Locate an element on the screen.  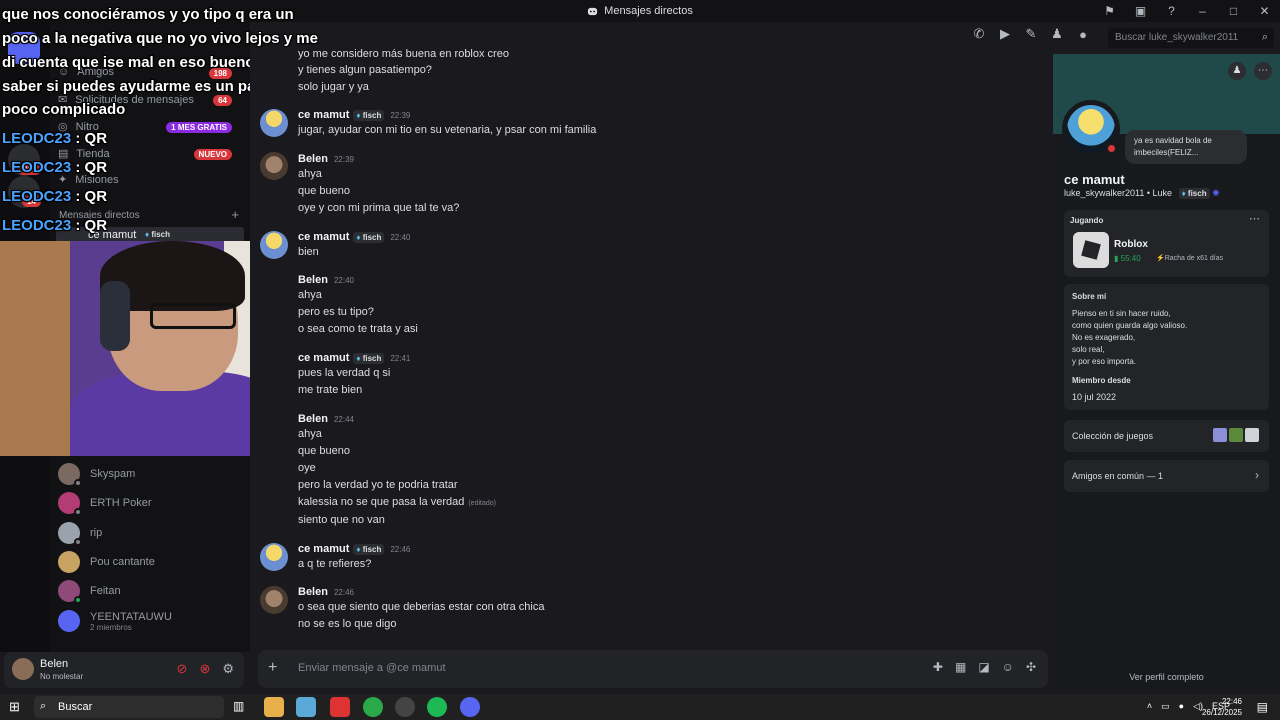
gift-icon: ✚ is located at coordinates (938, 667).